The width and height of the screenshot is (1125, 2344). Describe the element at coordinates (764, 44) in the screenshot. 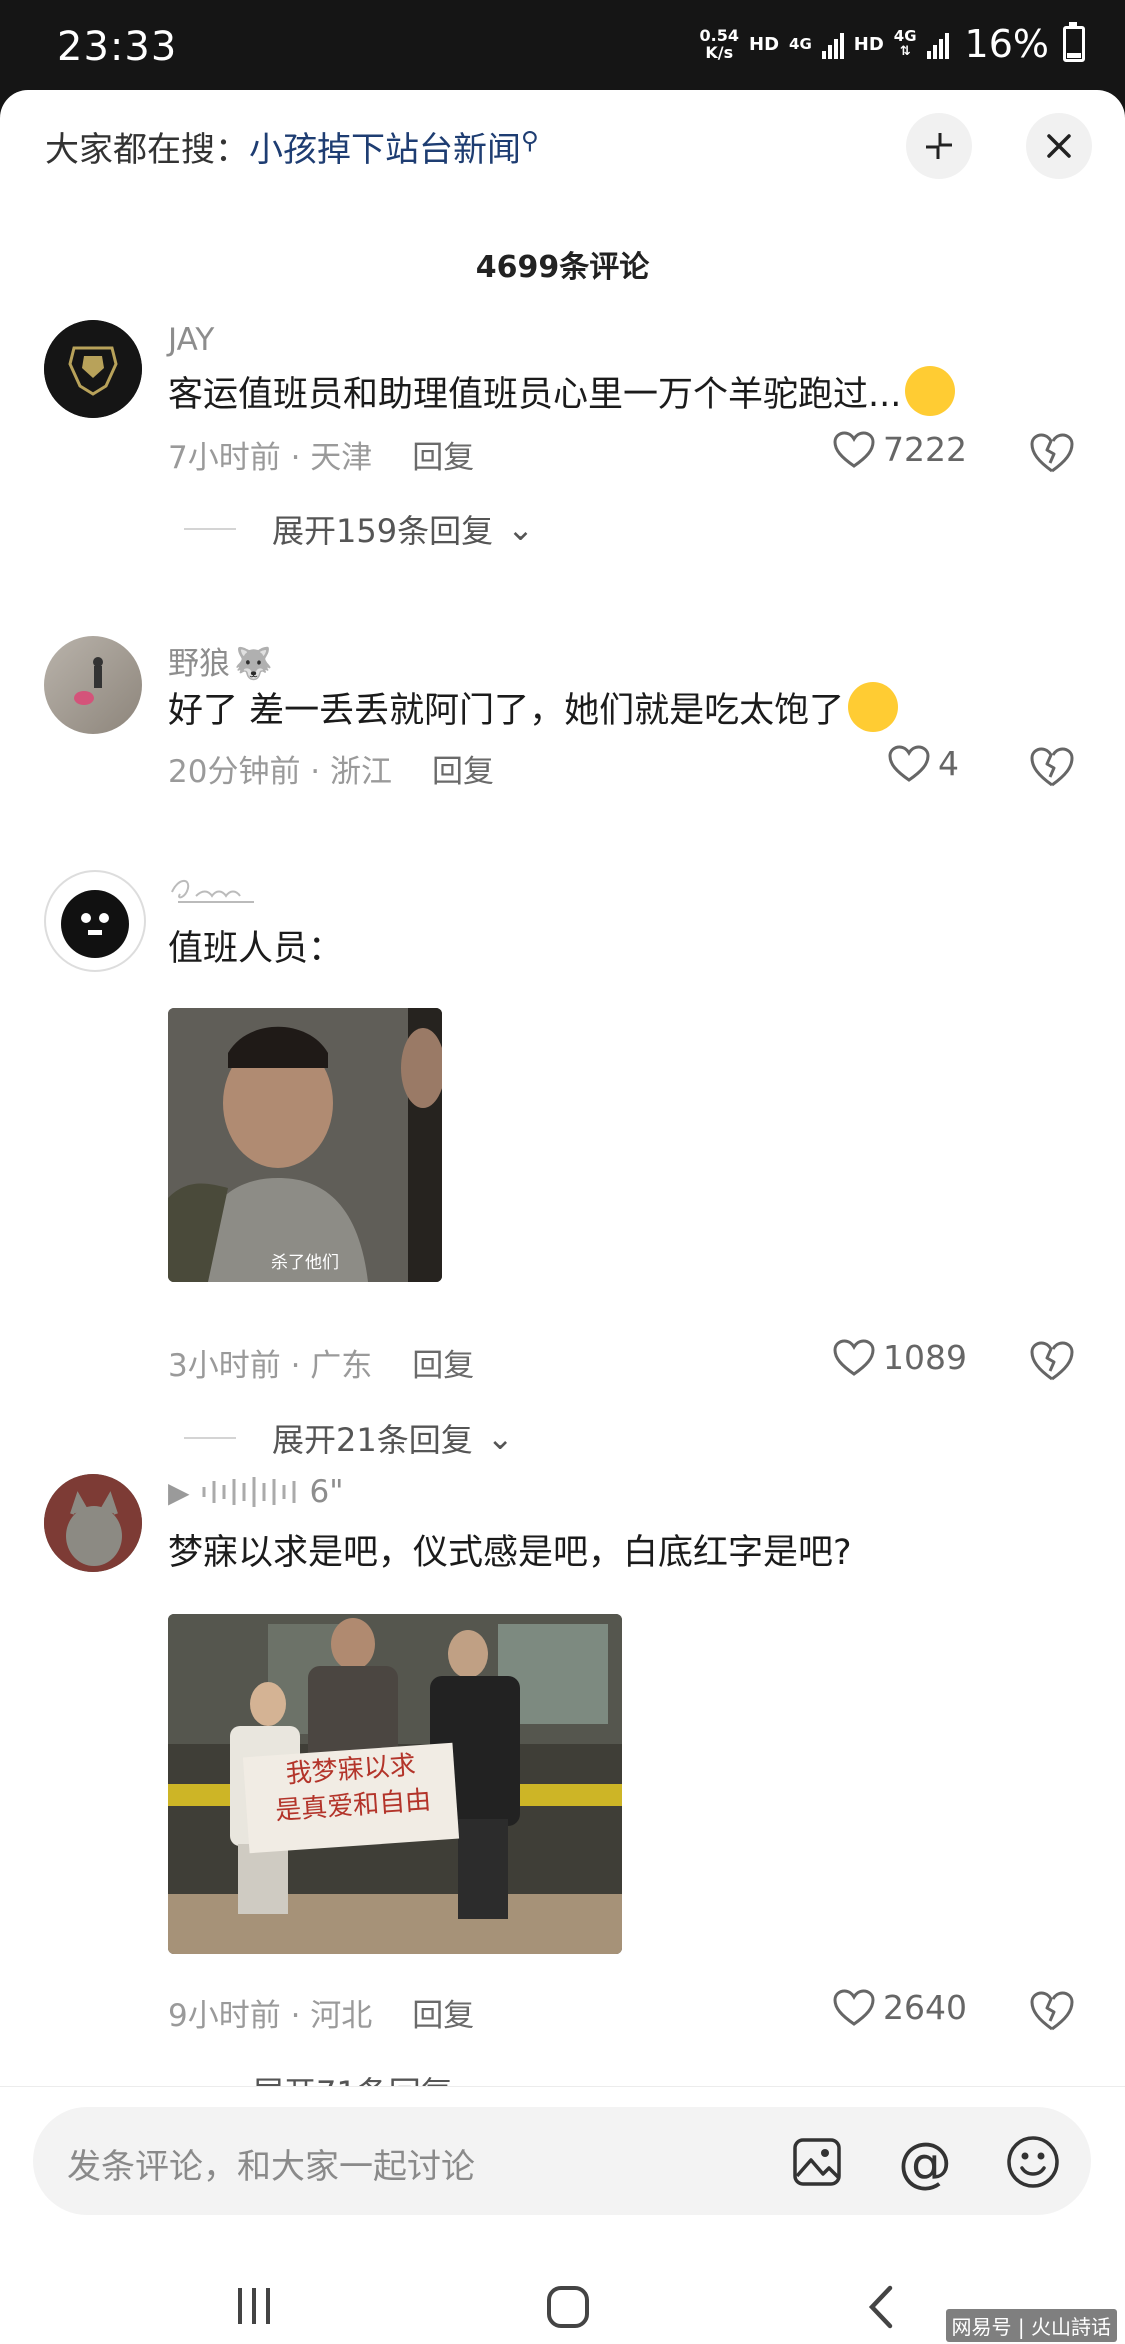

I see `hd-label-1: HD` at that location.